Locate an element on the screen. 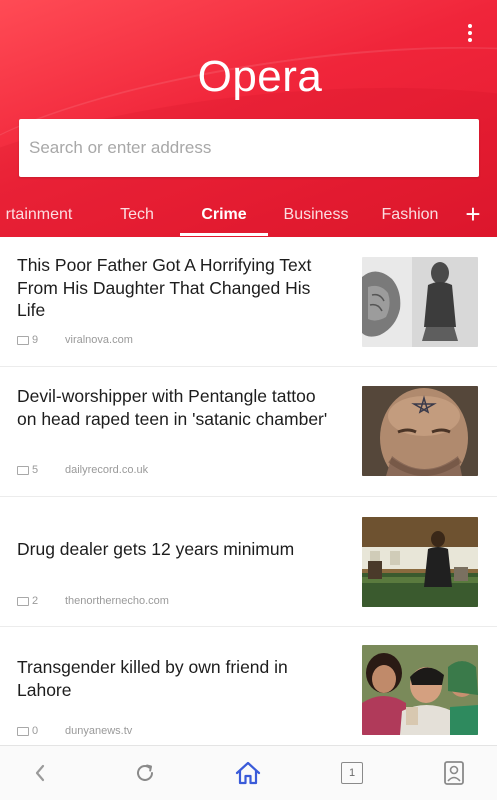 This screenshot has height=800, width=497. tattooed-man-image is located at coordinates (420, 431).